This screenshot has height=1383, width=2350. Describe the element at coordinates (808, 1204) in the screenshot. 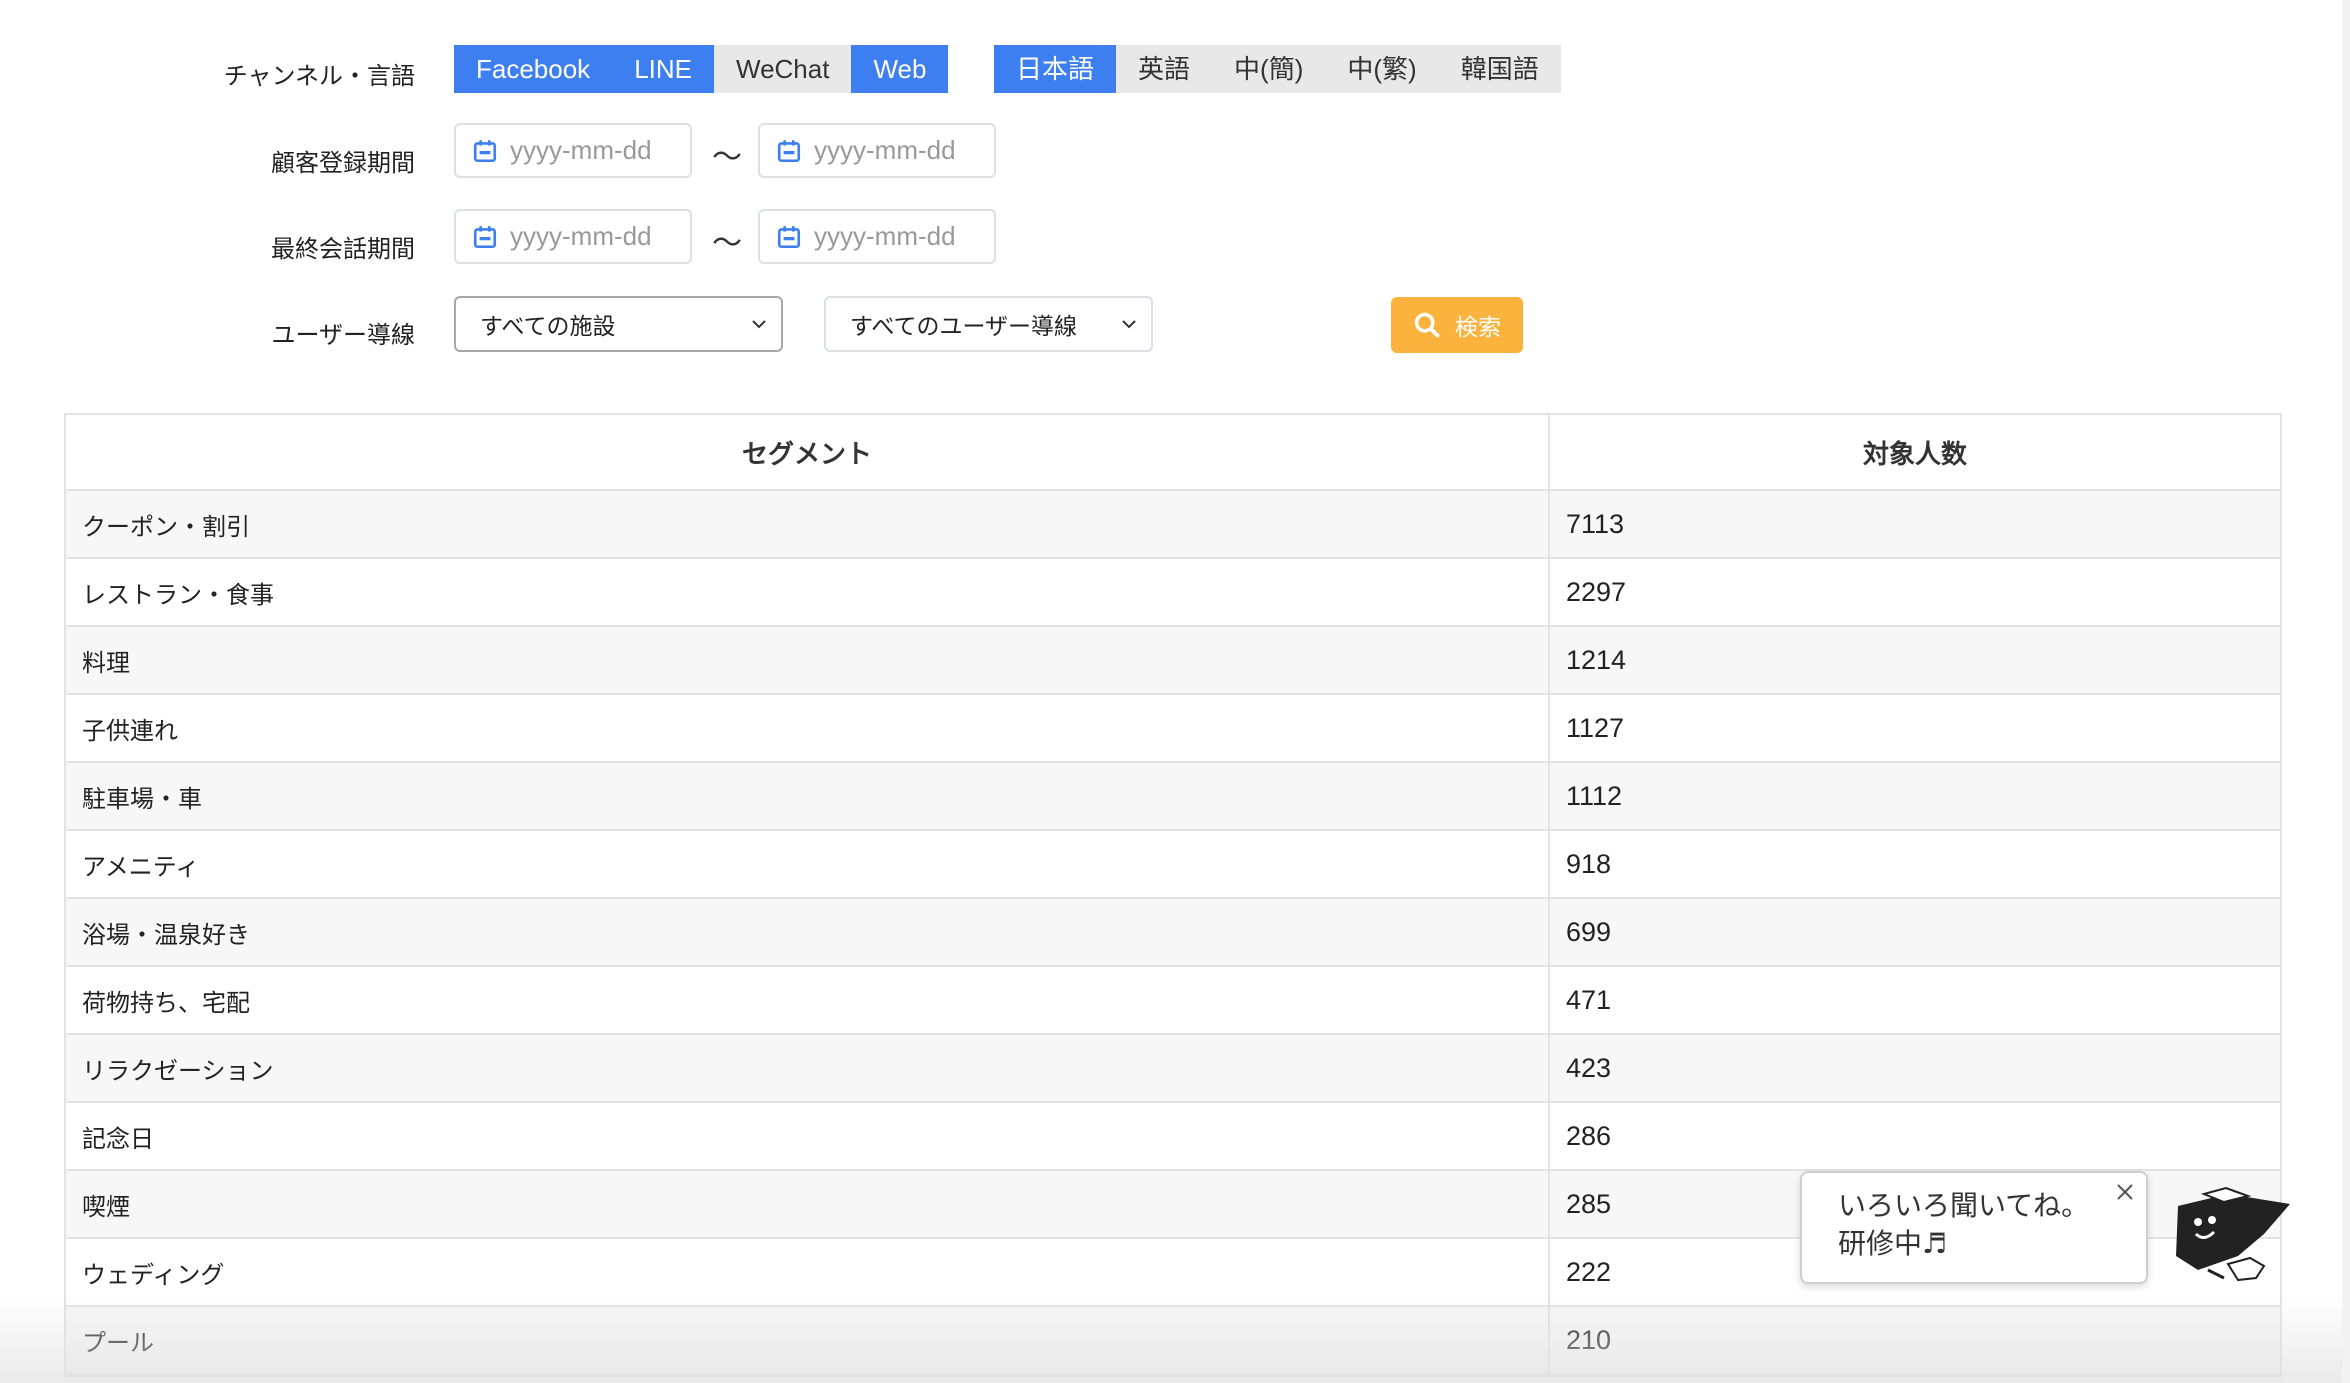

I see `segment-cell: 喫煙` at that location.